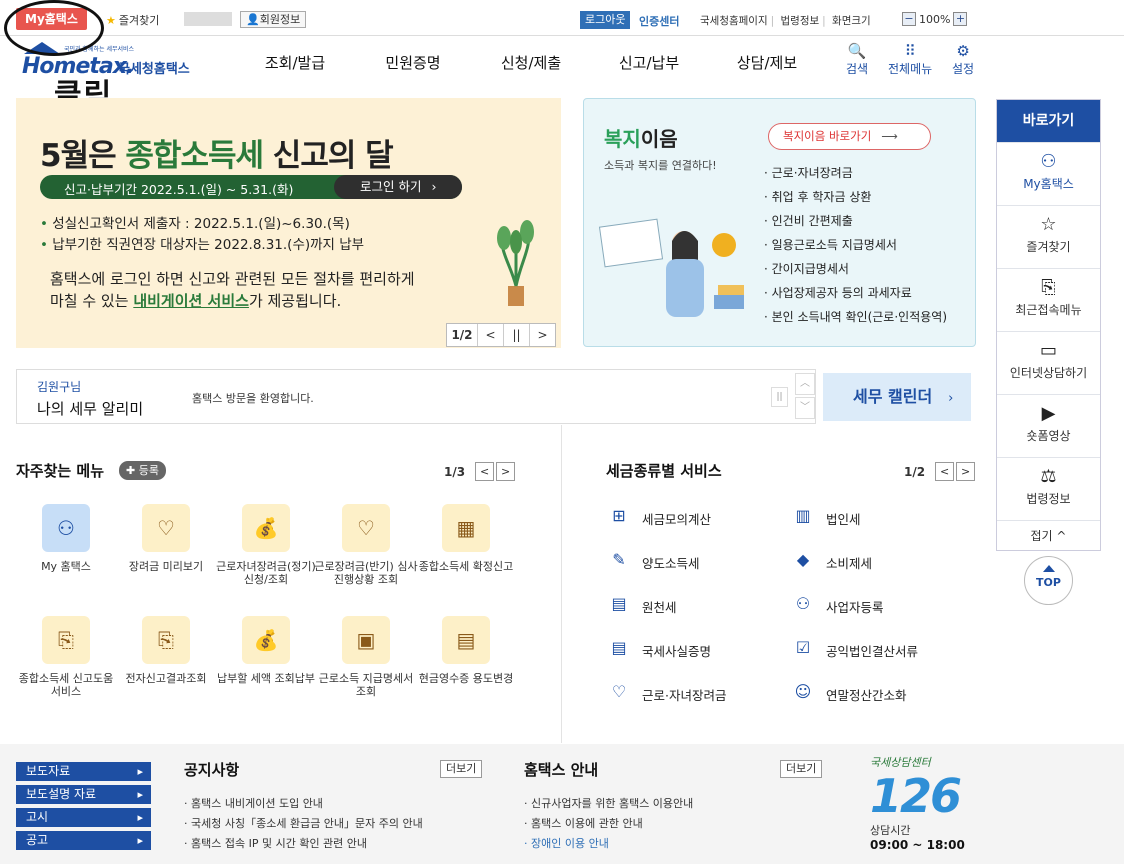 The width and height of the screenshot is (1124, 864). I want to click on menu-item-cash-receipt: ▤ 현금영수증 용도변경, so click(466, 650).